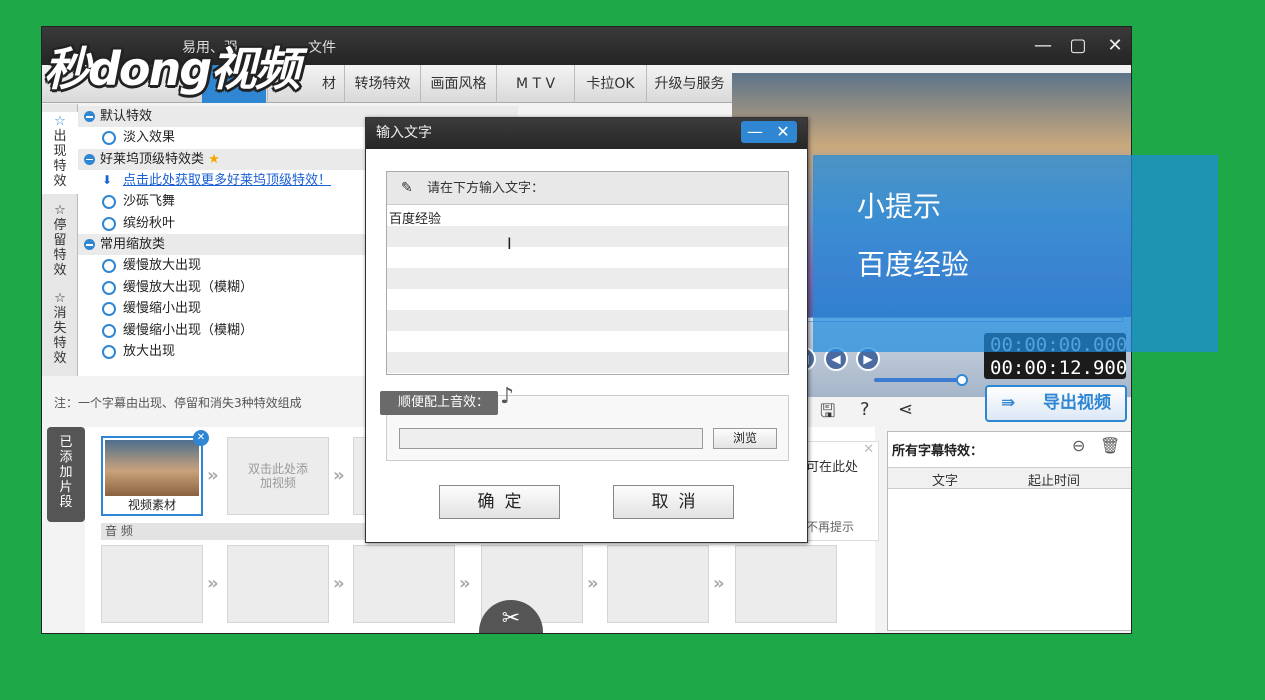 The width and height of the screenshot is (1265, 700). I want to click on watermark-logo: 秒dong视频, so click(172, 69).